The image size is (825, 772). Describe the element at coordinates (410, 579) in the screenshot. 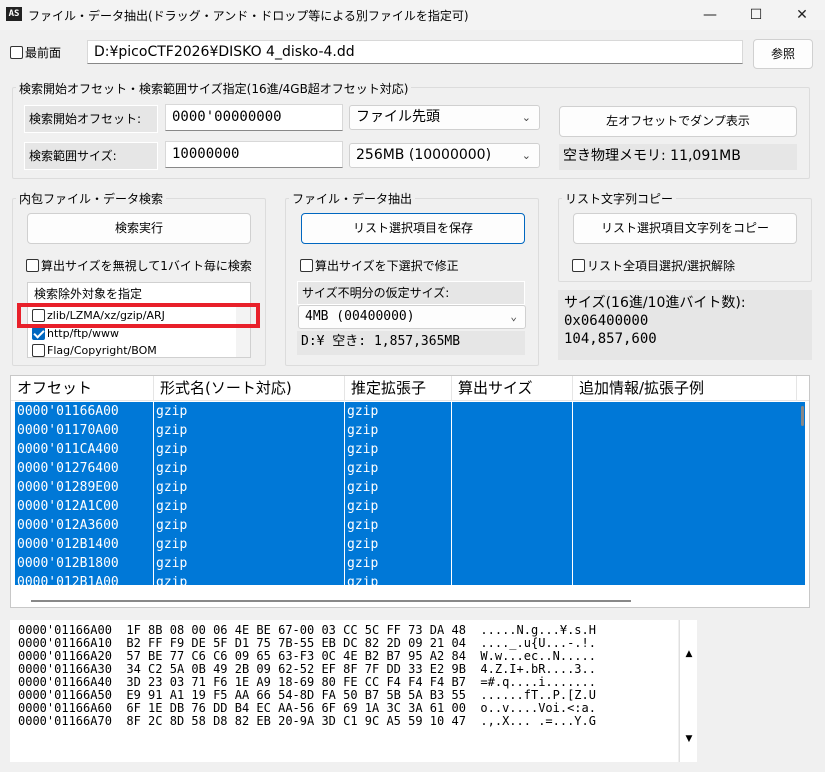

I see `table-row: 0000'012B1A00 gzip gzip` at that location.